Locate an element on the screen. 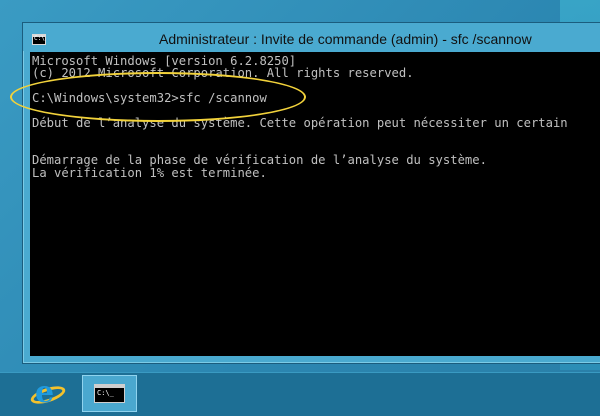 The image size is (600, 416). taskbar-item-internet-explorer: e is located at coordinates (49, 394).